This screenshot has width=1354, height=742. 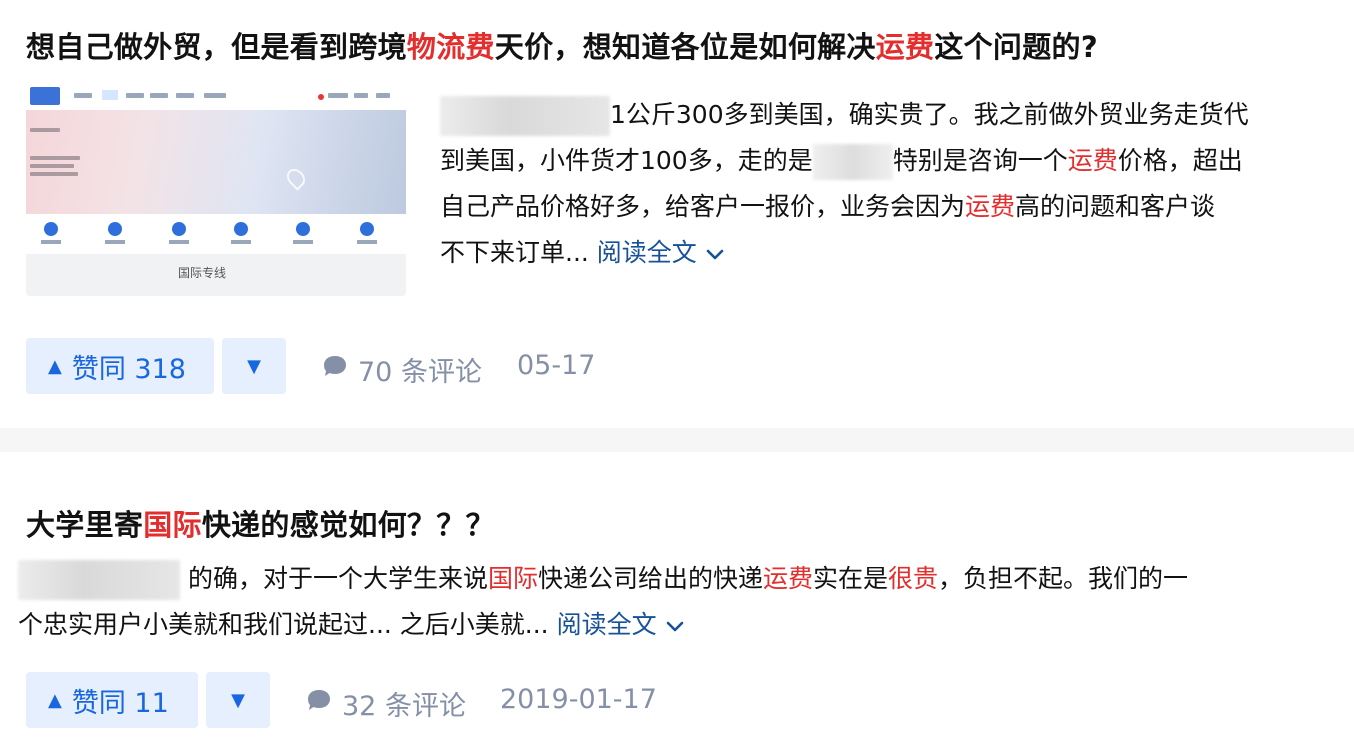 What do you see at coordinates (512, 578) in the screenshot?
I see `excerpt-highlight: 国际` at bounding box center [512, 578].